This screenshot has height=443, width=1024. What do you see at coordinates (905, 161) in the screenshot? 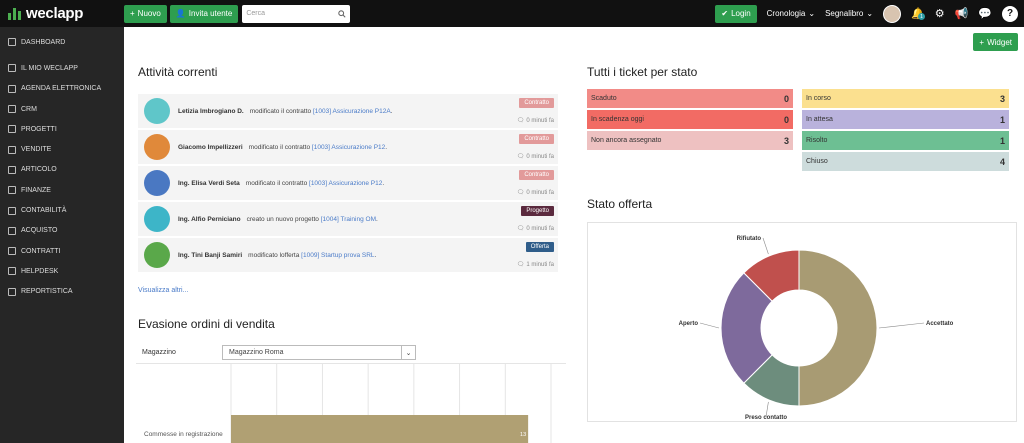
I see `ticket-status-closed: Chiuso 4` at bounding box center [905, 161].